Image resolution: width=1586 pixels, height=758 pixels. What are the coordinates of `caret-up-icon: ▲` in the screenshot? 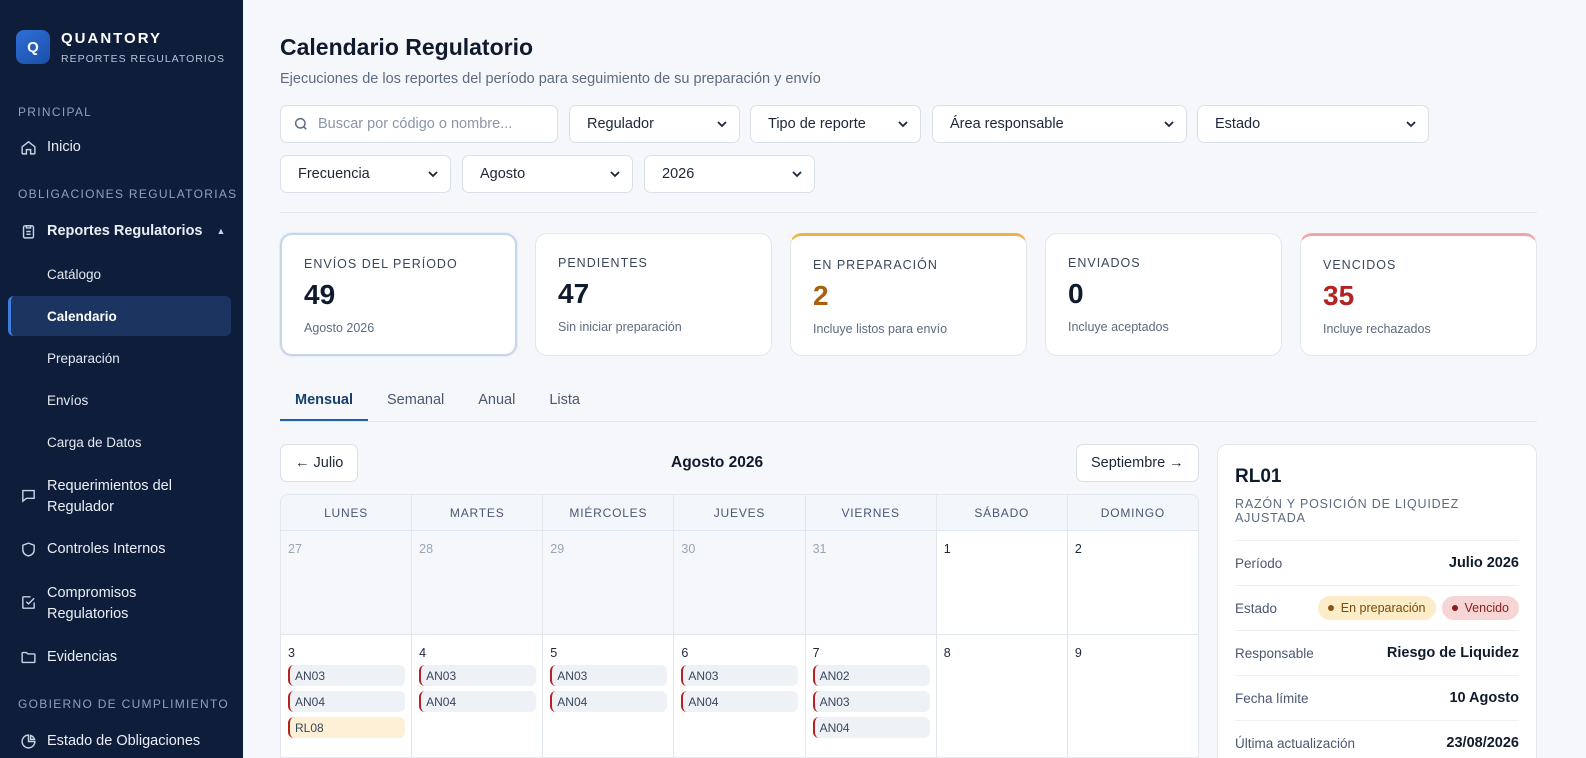 It's located at (221, 231).